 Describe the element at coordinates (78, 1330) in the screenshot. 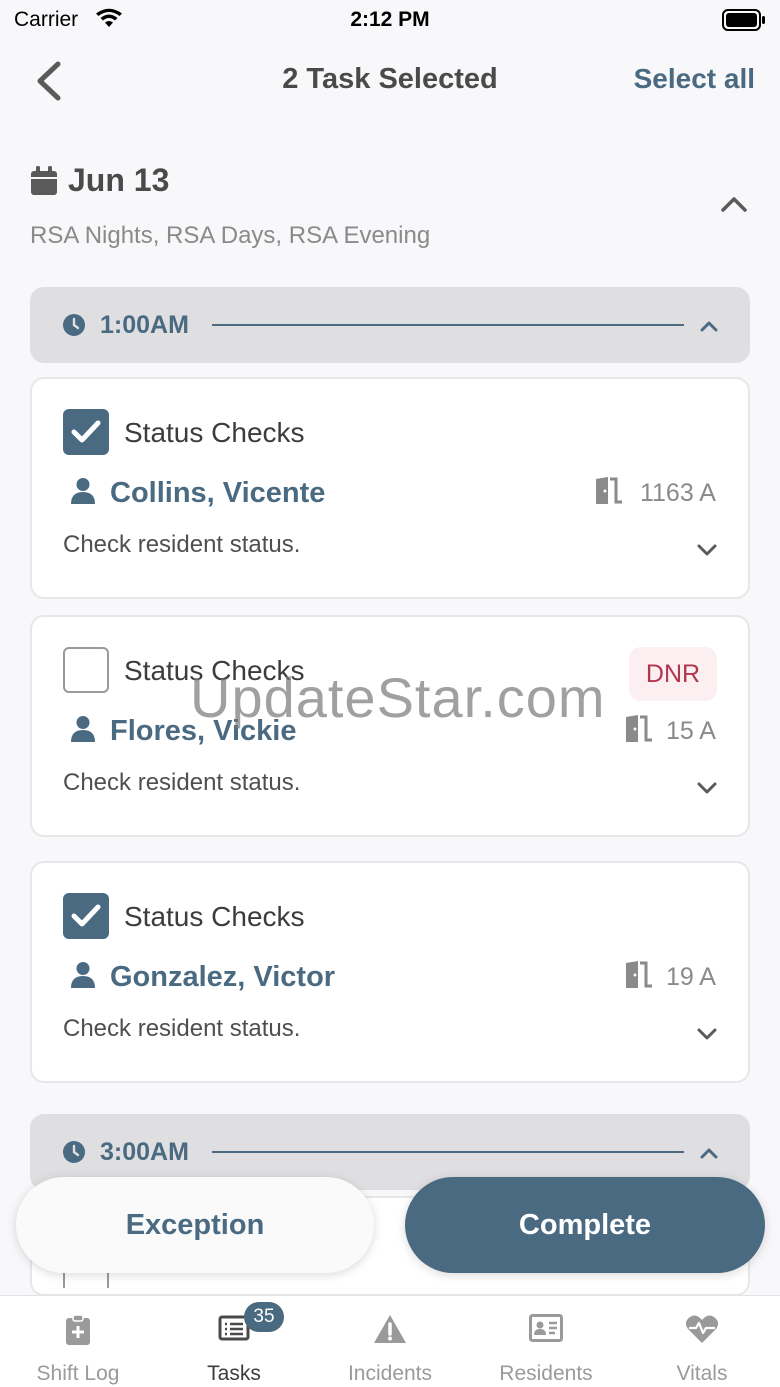

I see `clipboard-plus-icon` at that location.